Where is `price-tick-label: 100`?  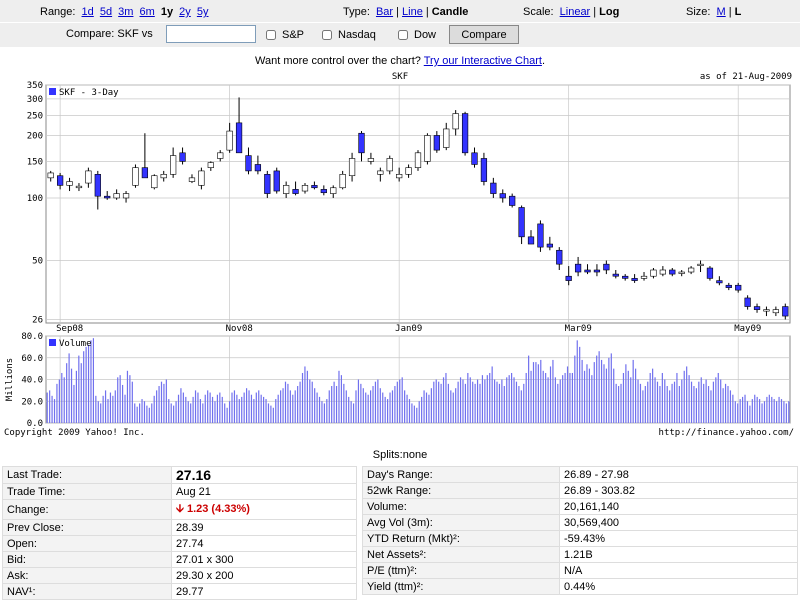 price-tick-label: 100 is located at coordinates (35, 199).